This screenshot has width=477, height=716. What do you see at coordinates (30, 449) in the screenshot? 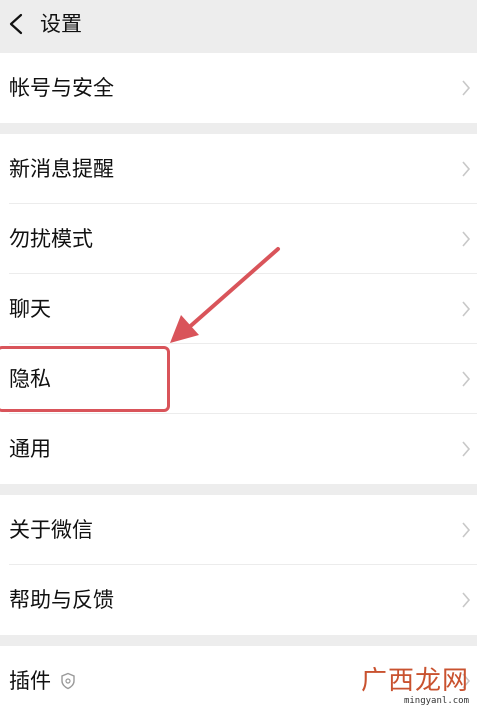
I see `row-label: 通用` at bounding box center [30, 449].